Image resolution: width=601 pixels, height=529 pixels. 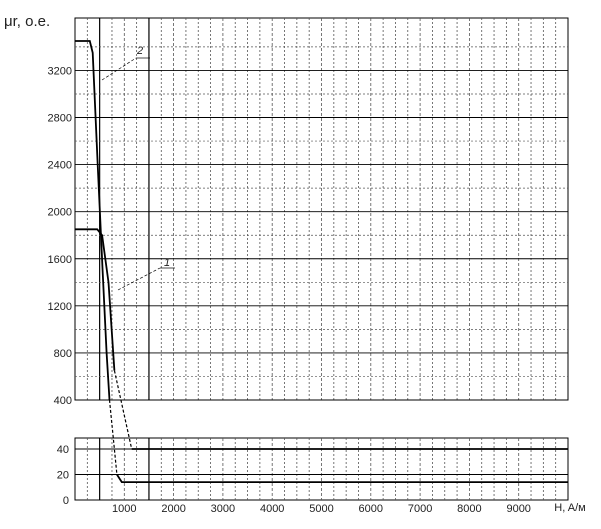 What do you see at coordinates (321, 509) in the screenshot?
I see `x-tick-label: 5000` at bounding box center [321, 509].